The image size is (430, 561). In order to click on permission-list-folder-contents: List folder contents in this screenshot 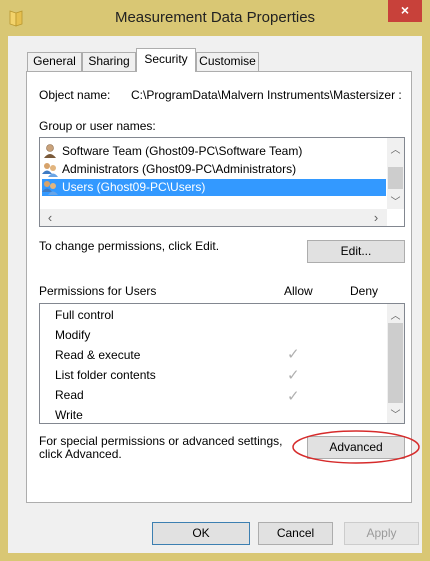, I will do `click(105, 375)`.